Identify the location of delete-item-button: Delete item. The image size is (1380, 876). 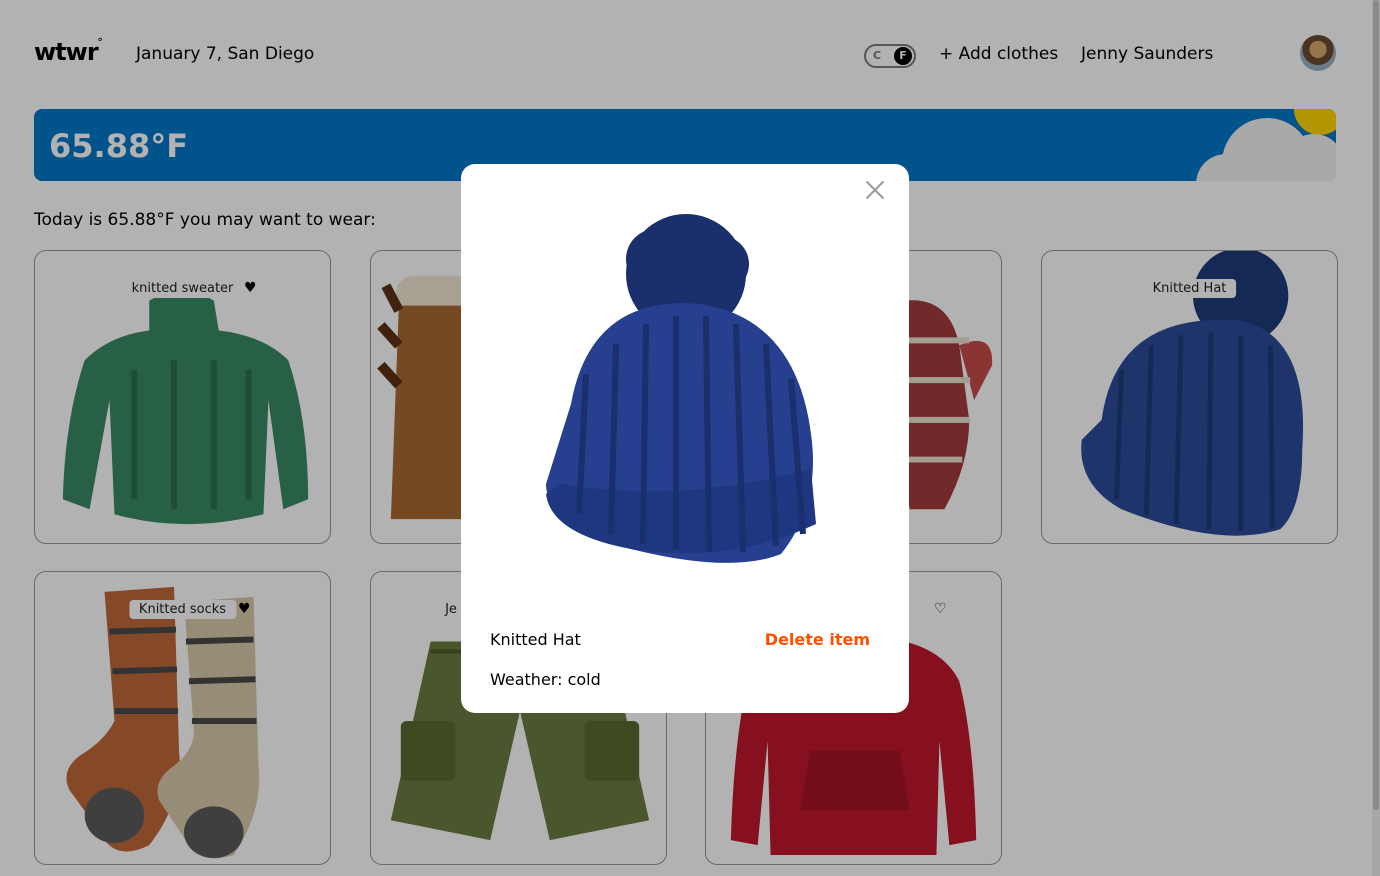
(817, 639).